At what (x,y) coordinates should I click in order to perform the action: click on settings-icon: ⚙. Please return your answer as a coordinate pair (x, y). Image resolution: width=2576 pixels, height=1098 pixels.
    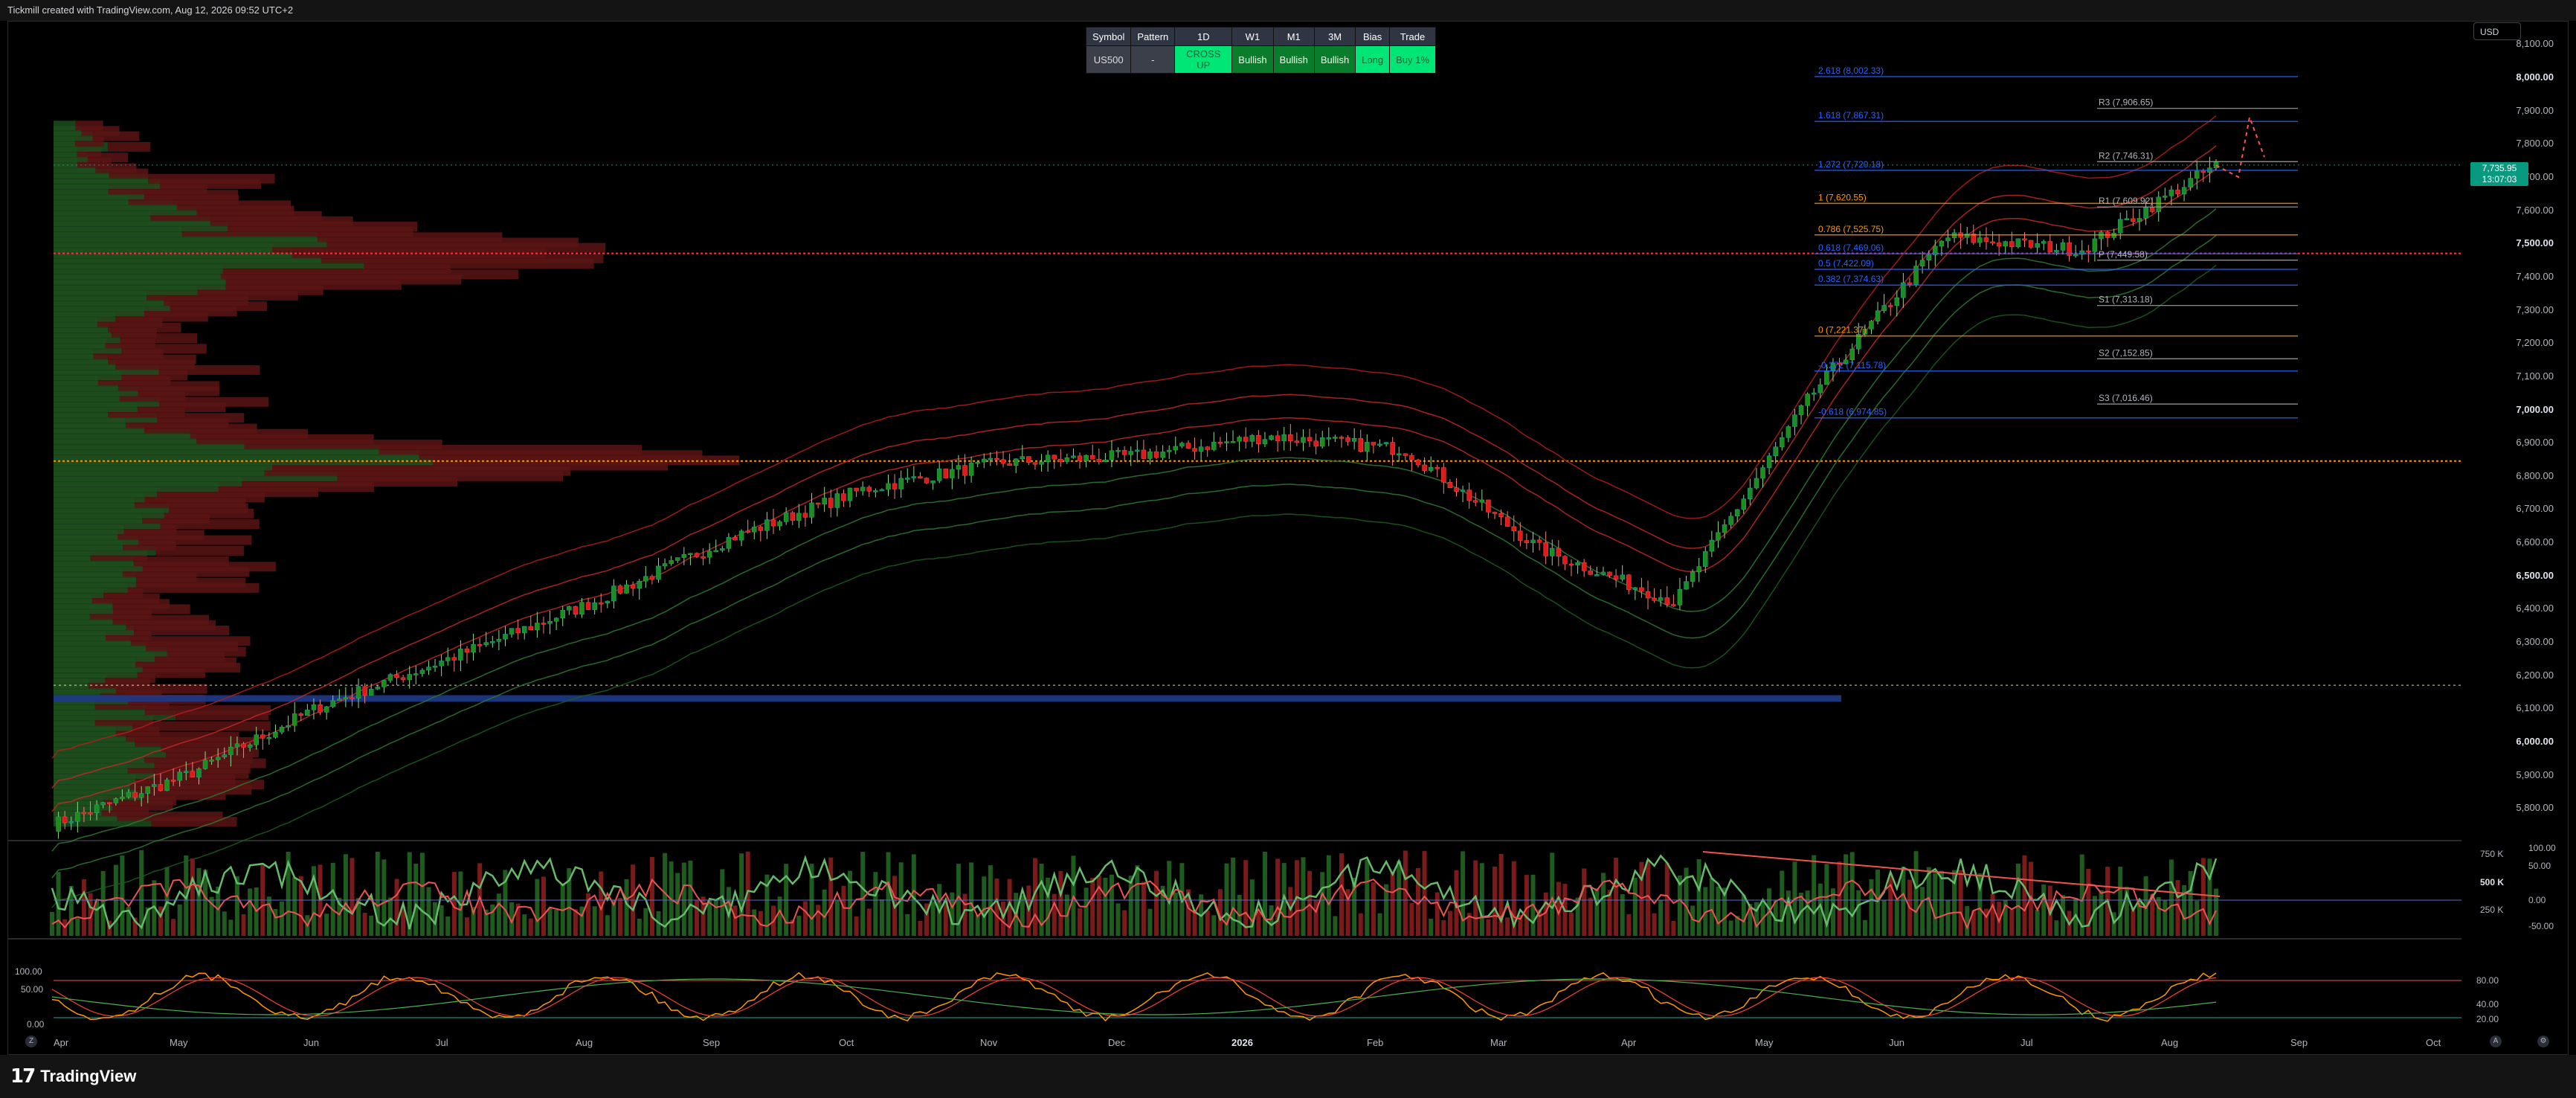
    Looking at the image, I should click on (2543, 1041).